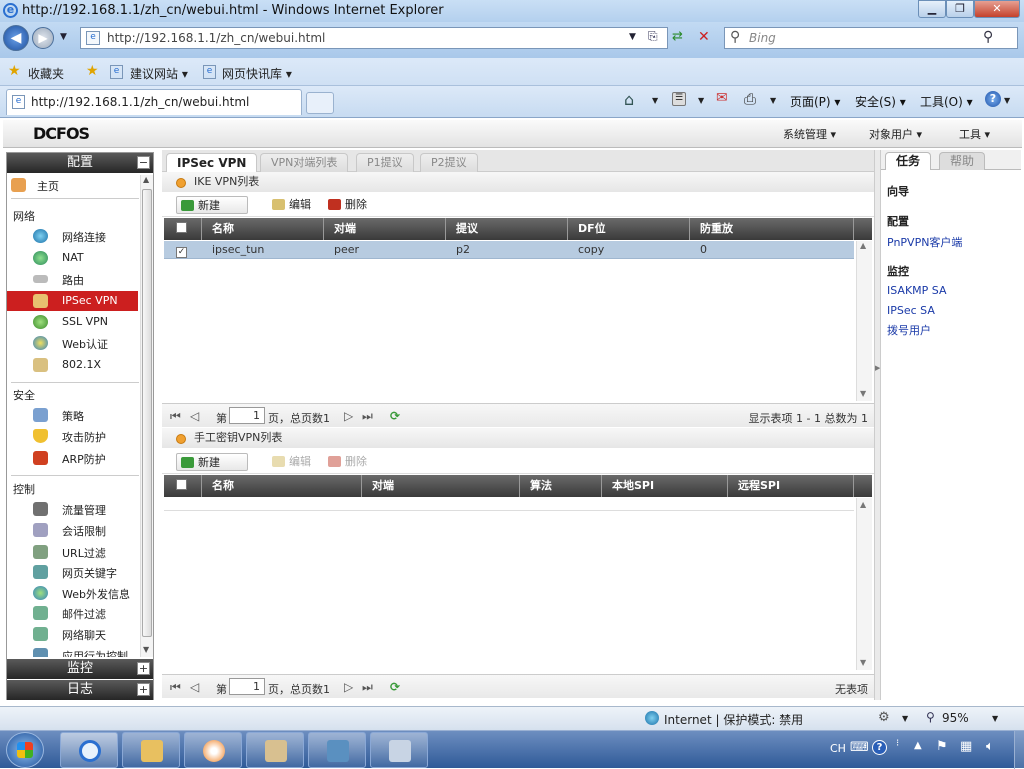  What do you see at coordinates (750, 99) in the screenshot?
I see `print-icon: ⎙` at bounding box center [750, 99].